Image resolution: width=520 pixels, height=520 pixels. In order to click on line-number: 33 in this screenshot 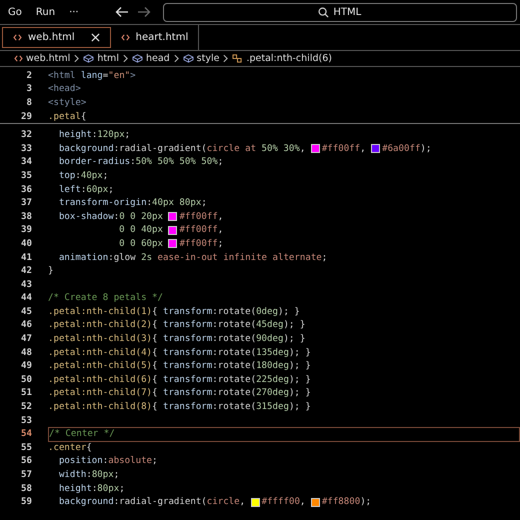, I will do `click(26, 149)`.